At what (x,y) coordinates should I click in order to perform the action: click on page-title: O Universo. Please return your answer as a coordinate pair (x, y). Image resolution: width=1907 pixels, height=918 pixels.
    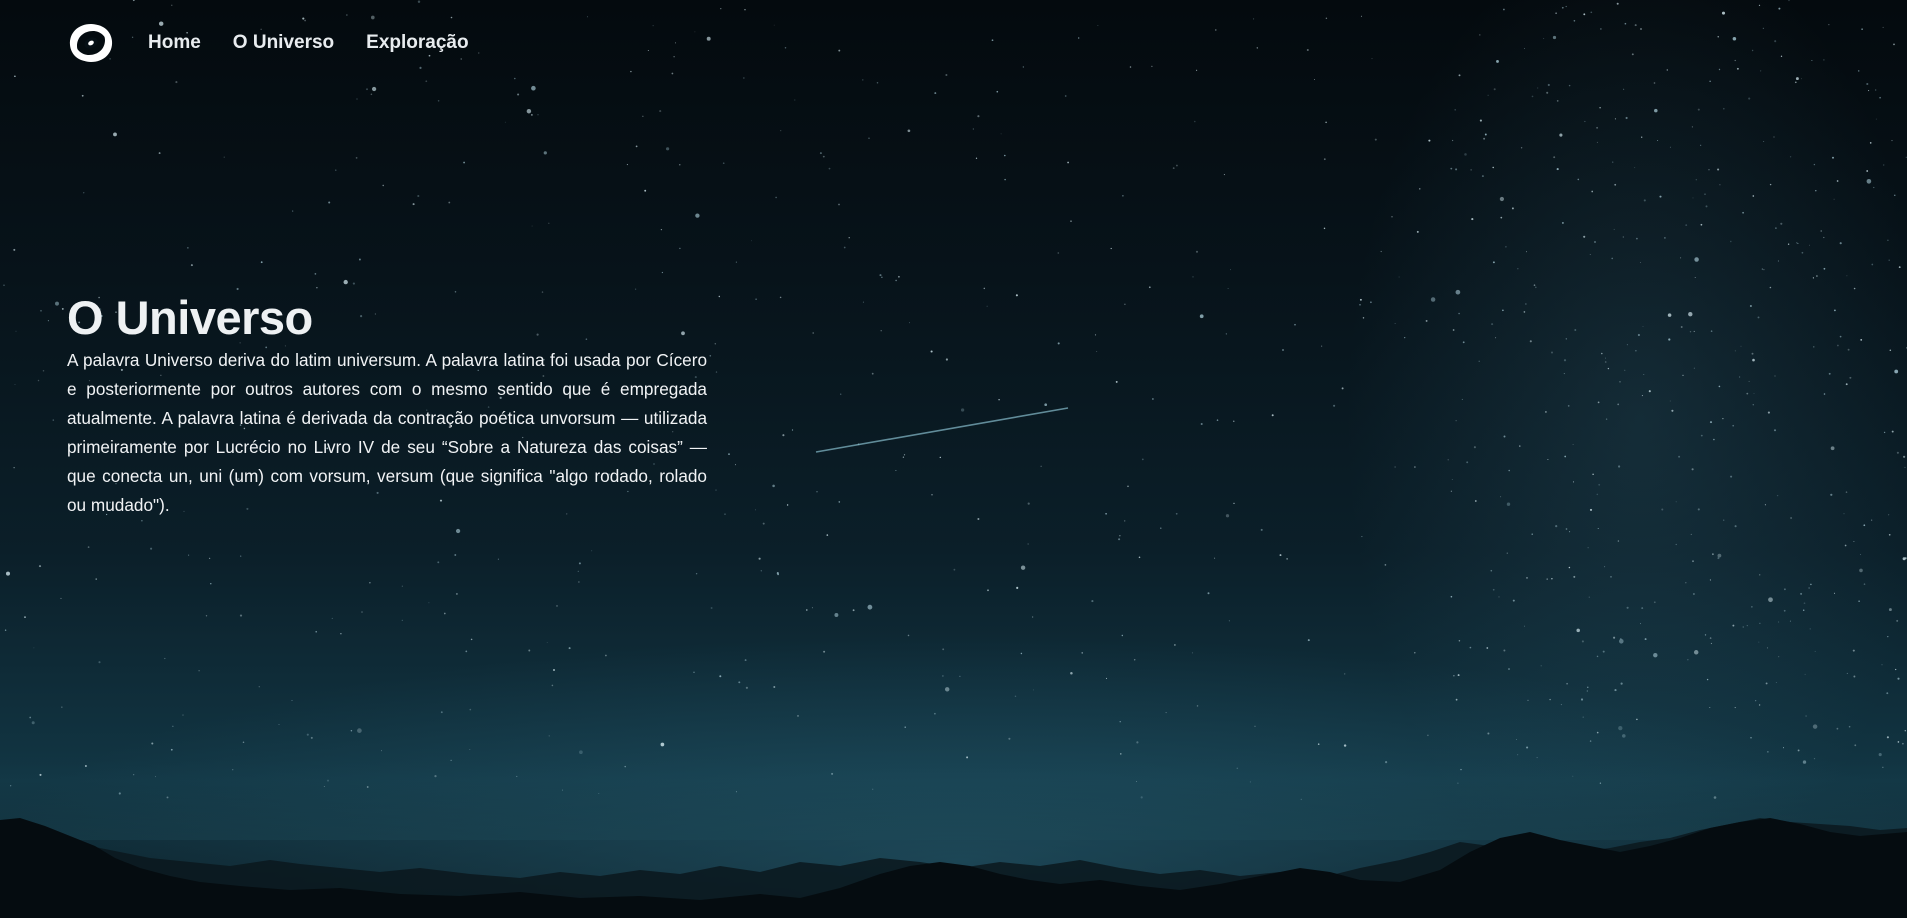
    Looking at the image, I should click on (190, 317).